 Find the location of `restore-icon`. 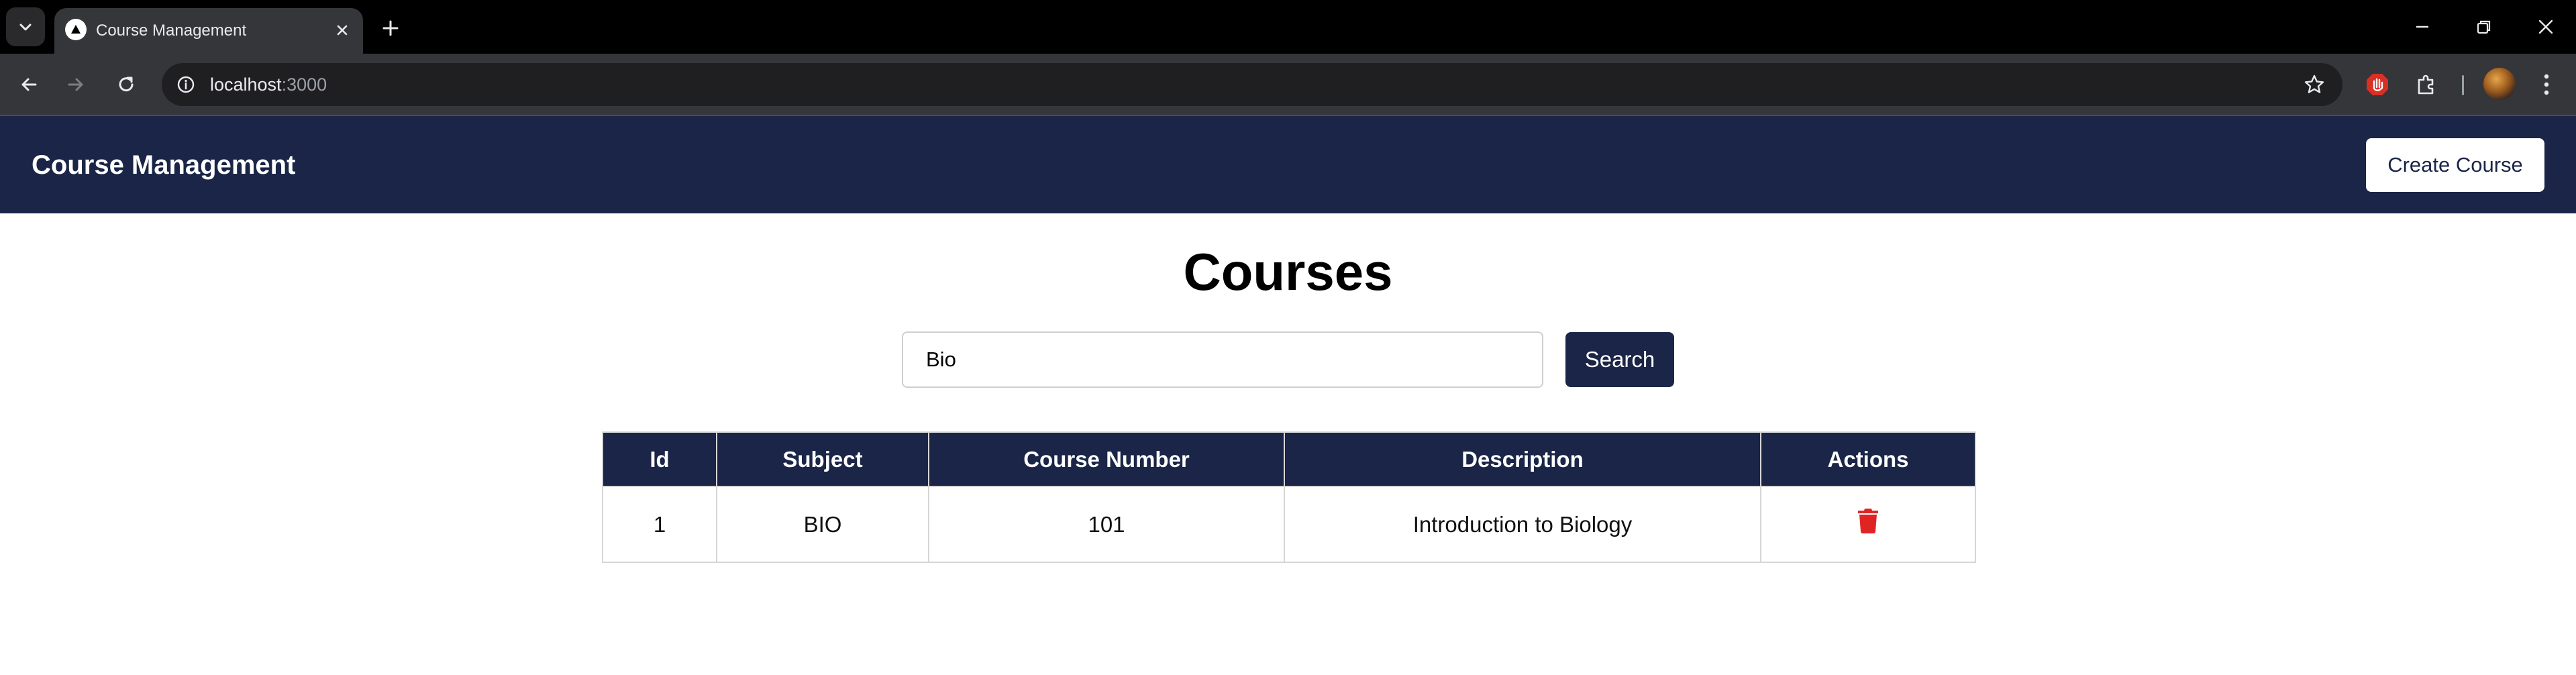

restore-icon is located at coordinates (2484, 26).